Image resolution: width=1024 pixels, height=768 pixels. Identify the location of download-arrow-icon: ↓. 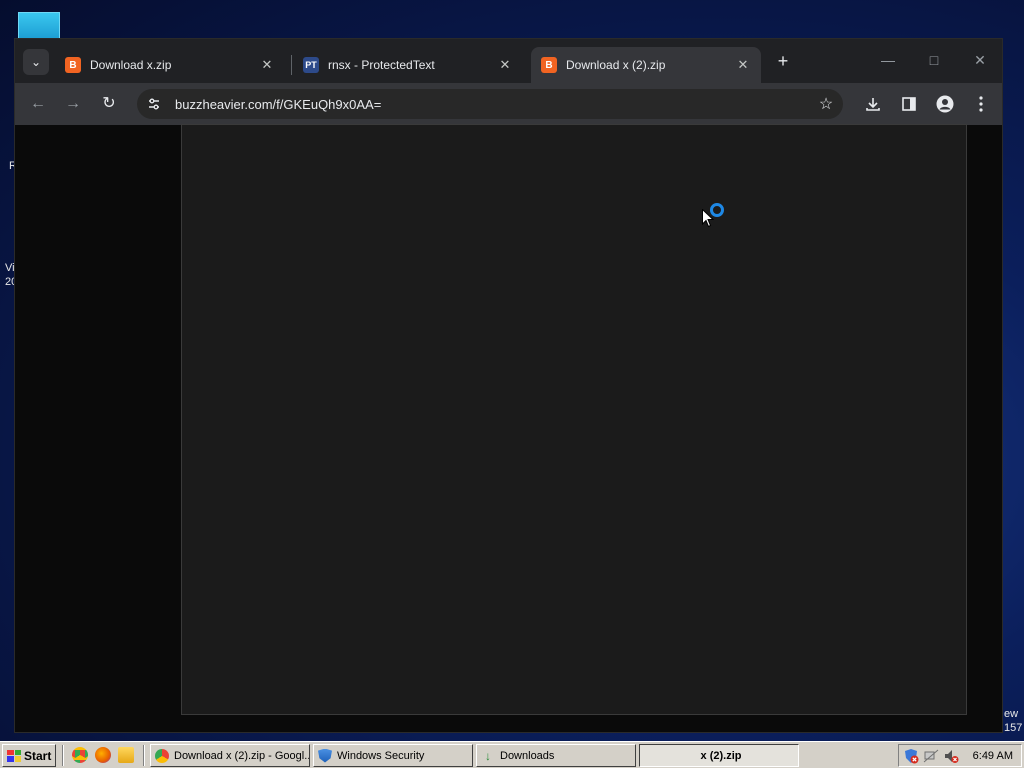
(488, 755).